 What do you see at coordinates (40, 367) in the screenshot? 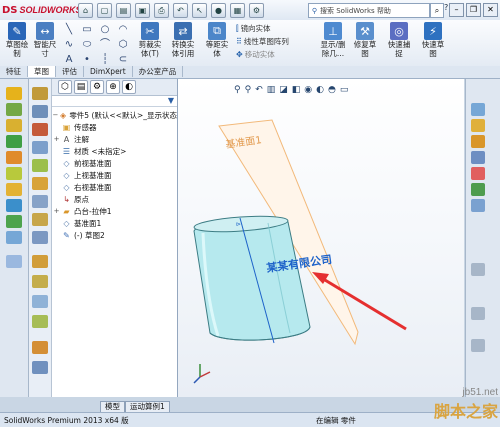
I see `motion-tool-icon` at bounding box center [40, 367].